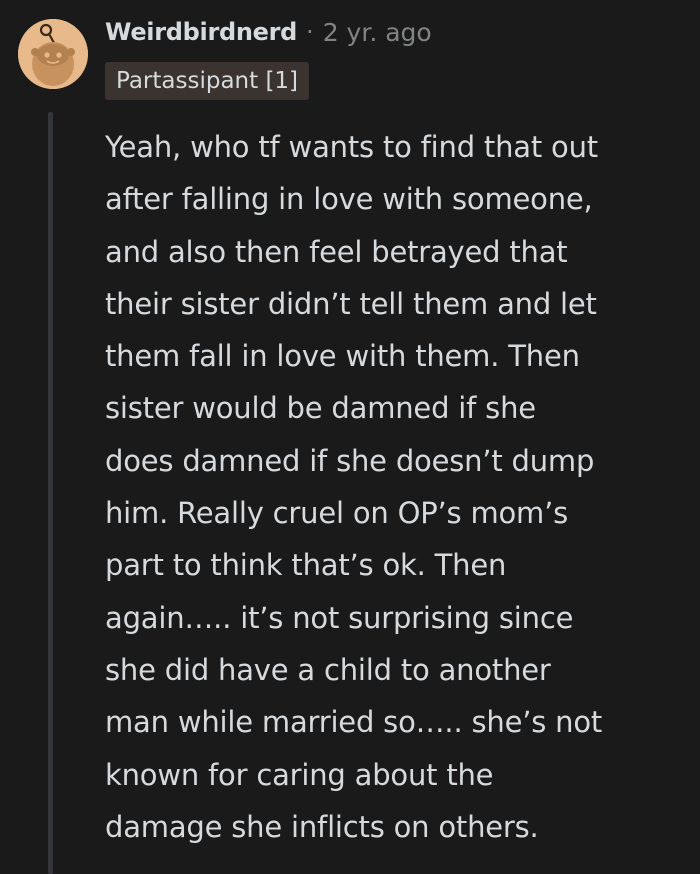  Describe the element at coordinates (350, 460) in the screenshot. I see `comment-body-line: does damned if she doesn’t dump` at that location.